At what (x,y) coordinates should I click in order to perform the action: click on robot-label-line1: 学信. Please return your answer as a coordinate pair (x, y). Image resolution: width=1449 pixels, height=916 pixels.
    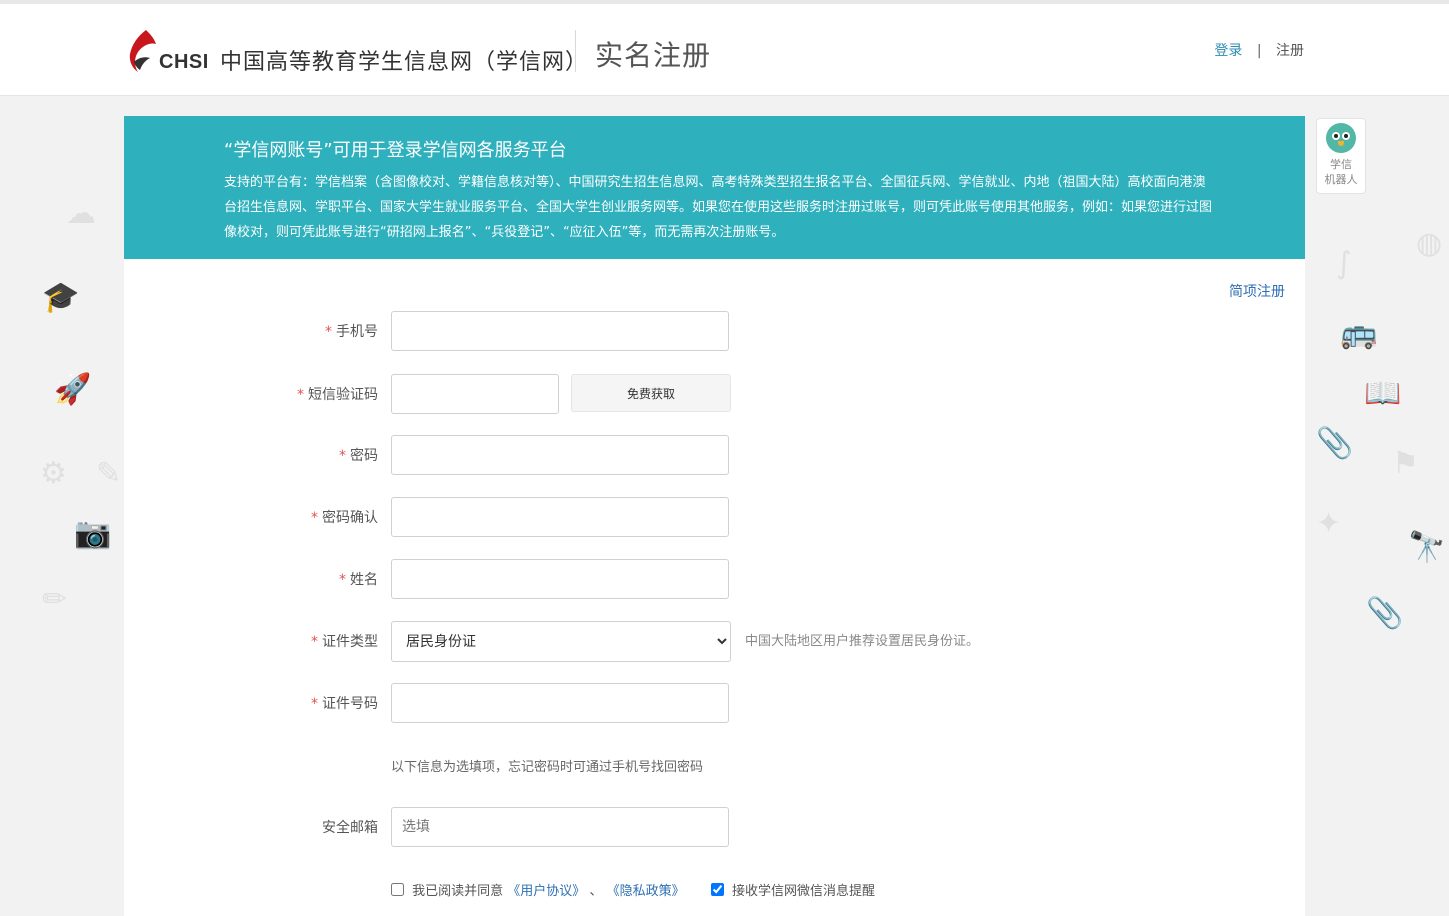
    Looking at the image, I should click on (1341, 164).